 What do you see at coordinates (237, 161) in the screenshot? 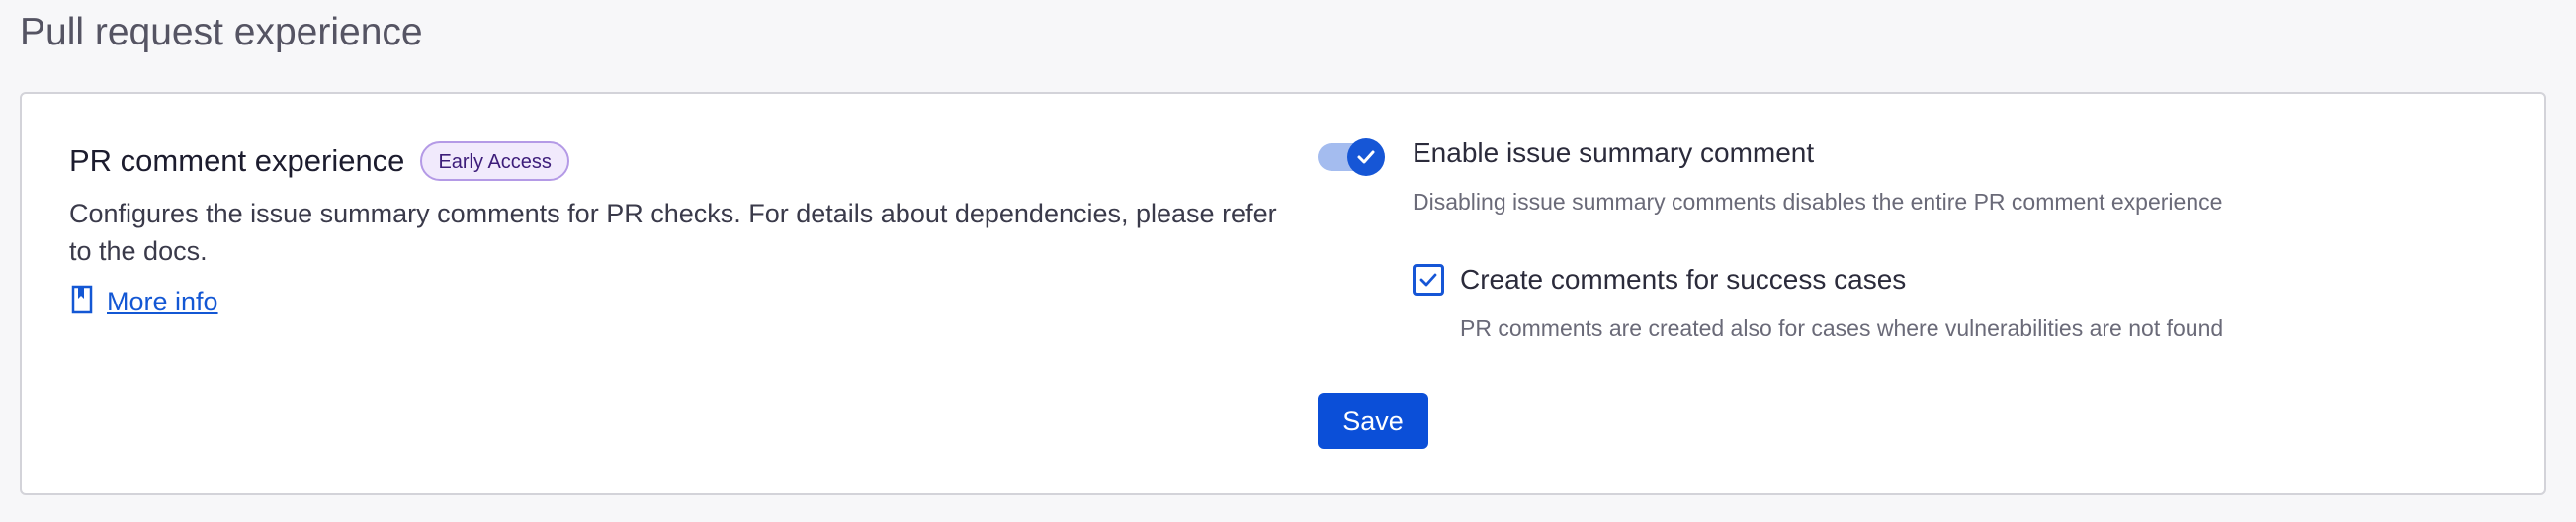
I see `section-heading: PR comment experience` at bounding box center [237, 161].